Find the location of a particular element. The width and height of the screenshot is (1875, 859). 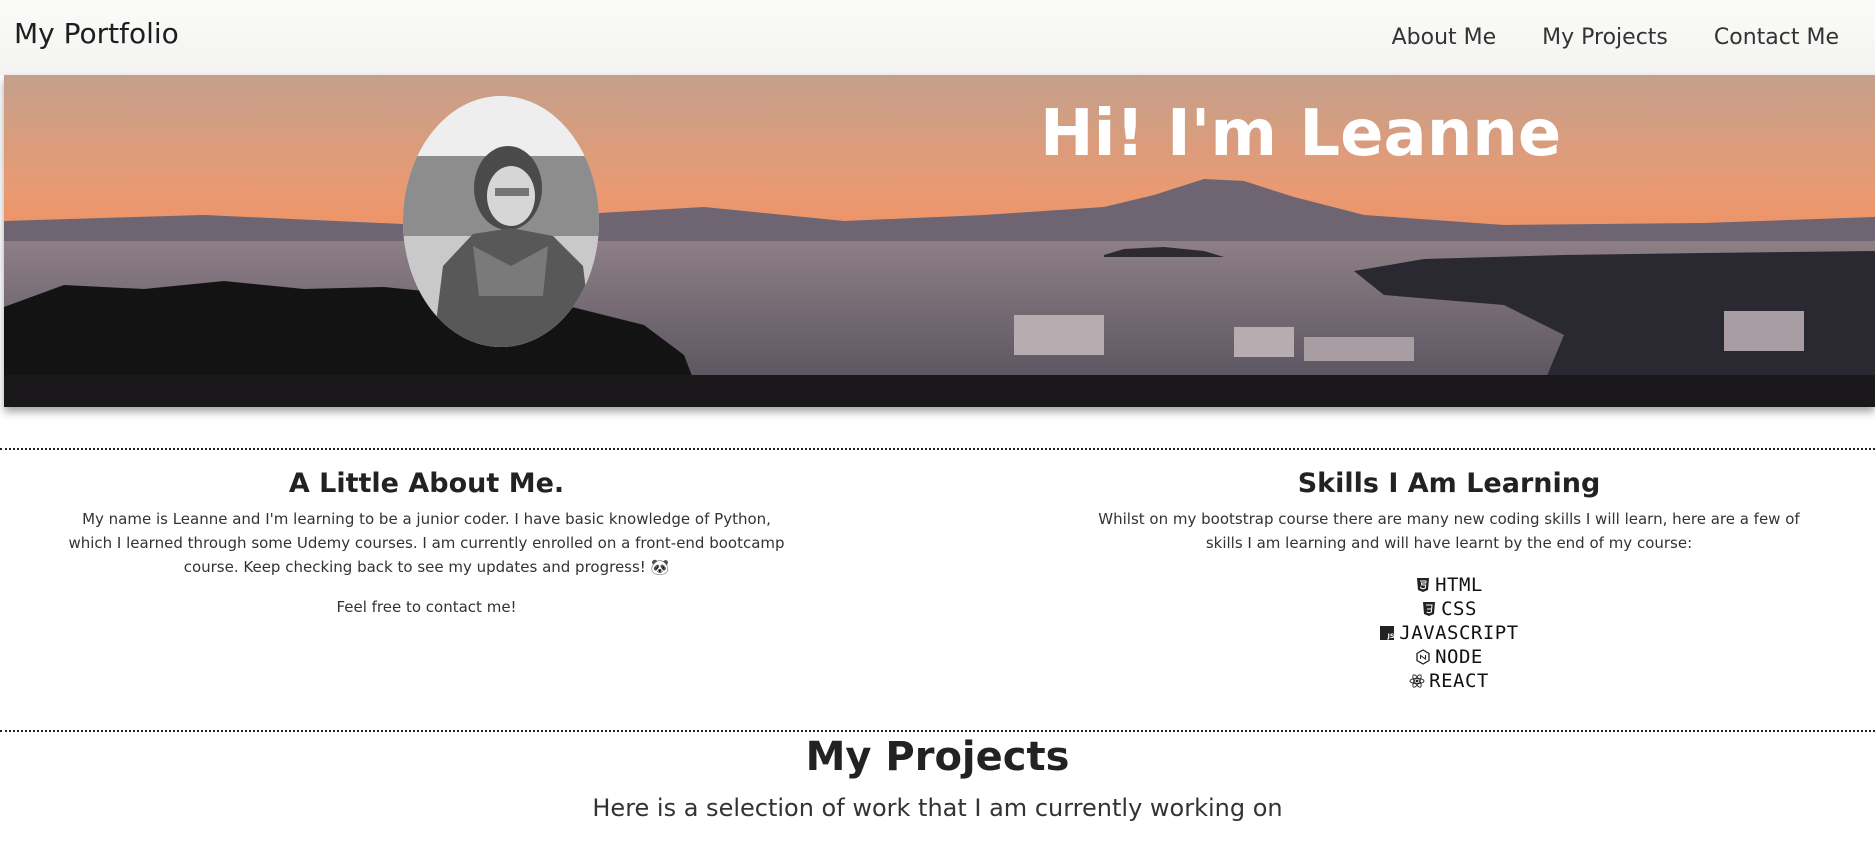

skill-item-node: NODE is located at coordinates (1449, 657).